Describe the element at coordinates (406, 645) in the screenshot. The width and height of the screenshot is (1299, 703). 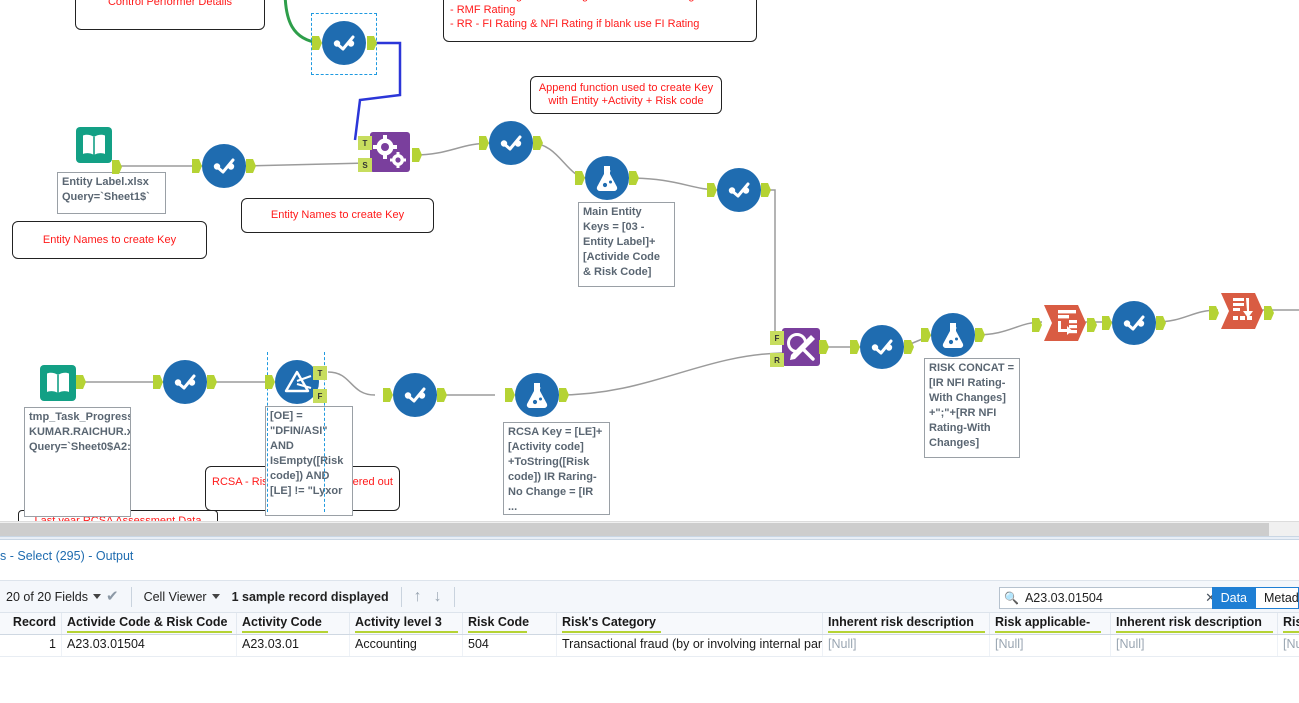
I see `table-cell: Accounting` at that location.